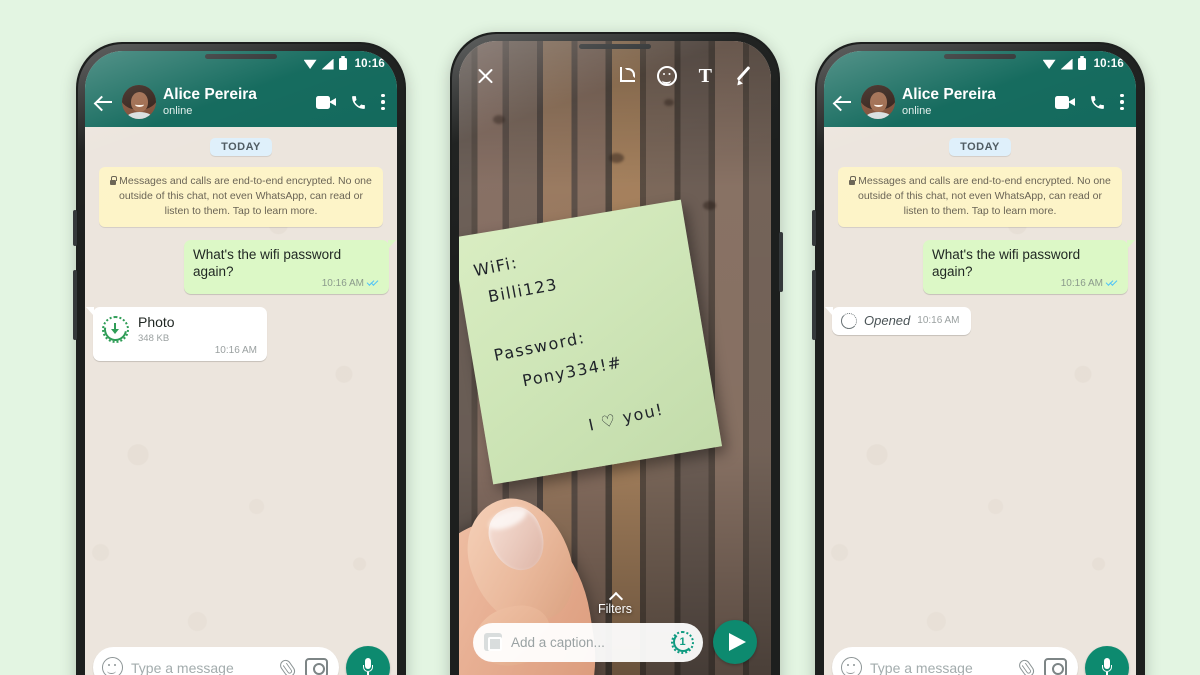 This screenshot has height=675, width=1200. Describe the element at coordinates (310, 64) in the screenshot. I see `wifi-icon` at that location.